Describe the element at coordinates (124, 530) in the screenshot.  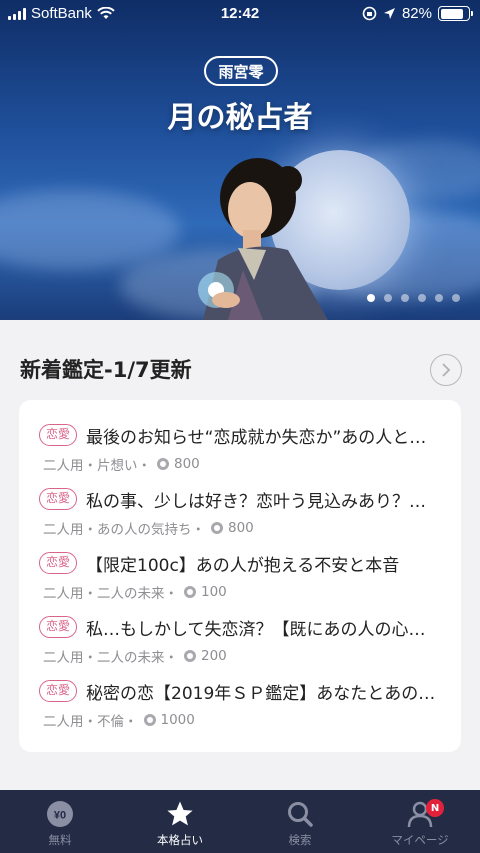
I see `item-meta: 二人用・あの人の気持ち・` at that location.